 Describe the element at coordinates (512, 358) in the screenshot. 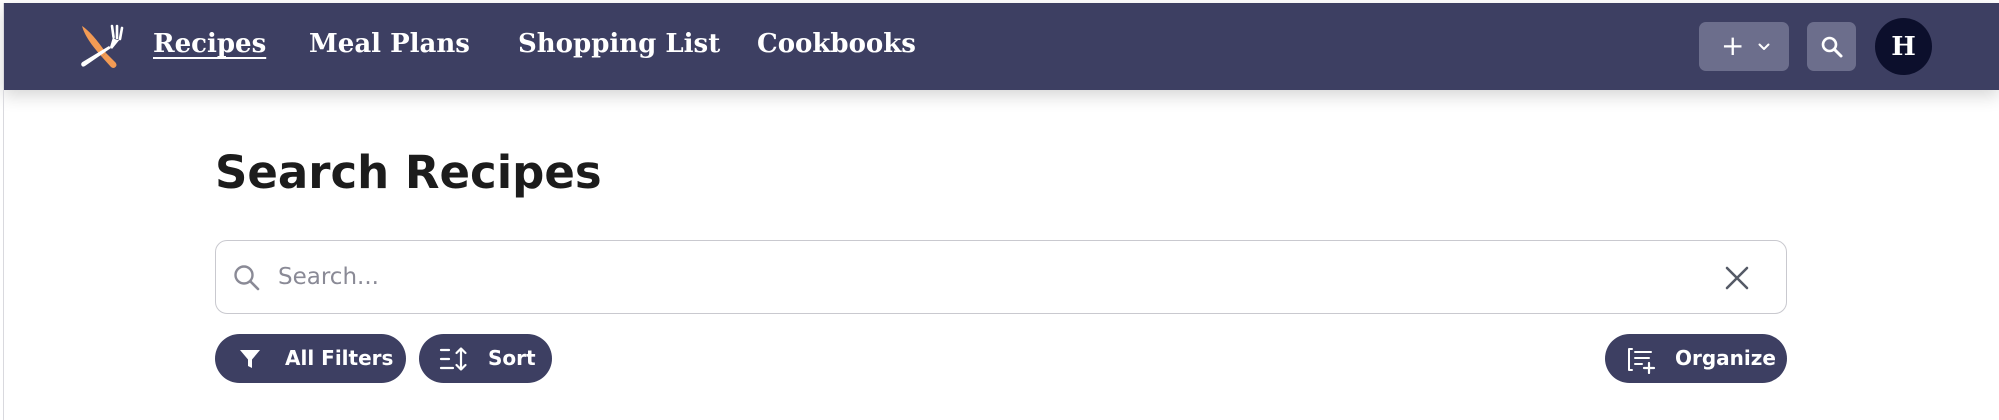

I see `sort-label: Sort` at that location.